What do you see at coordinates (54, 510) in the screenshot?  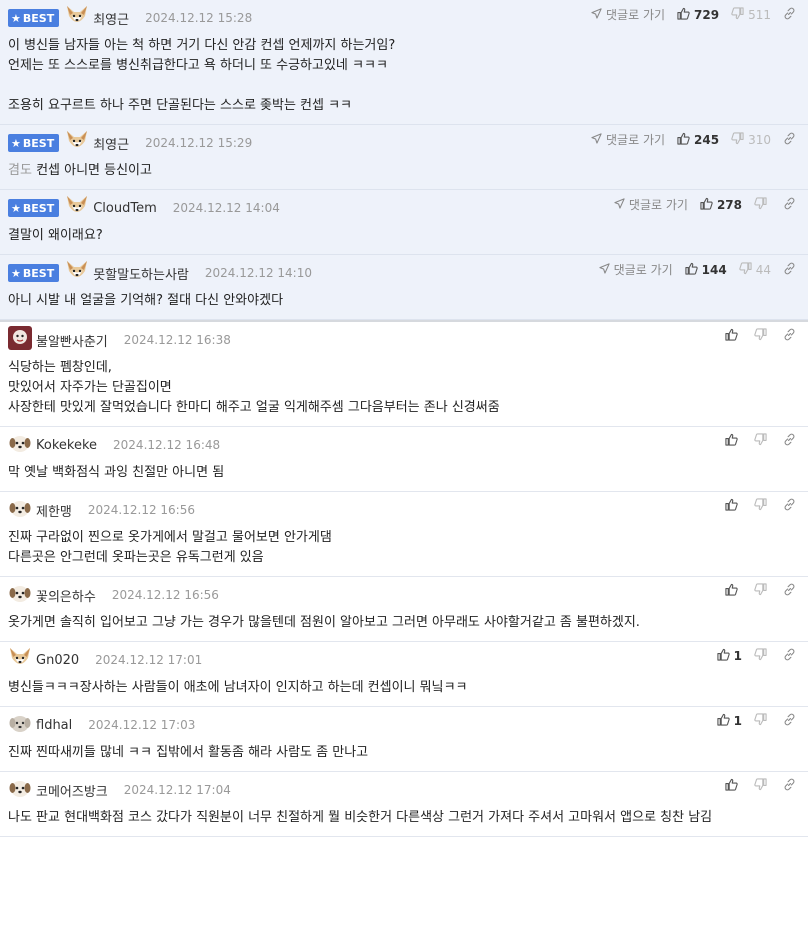 I see `author-nickname: 제한맹` at bounding box center [54, 510].